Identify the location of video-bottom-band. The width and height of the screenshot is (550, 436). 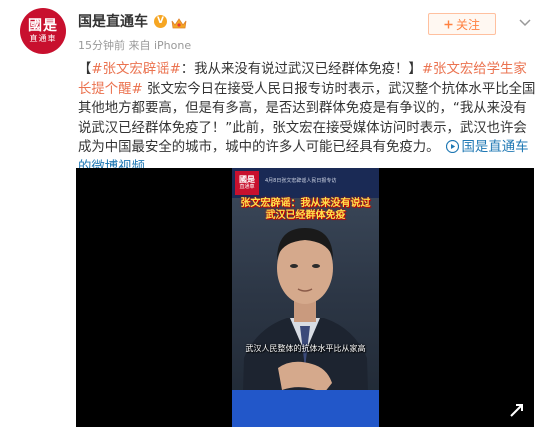
(305, 408).